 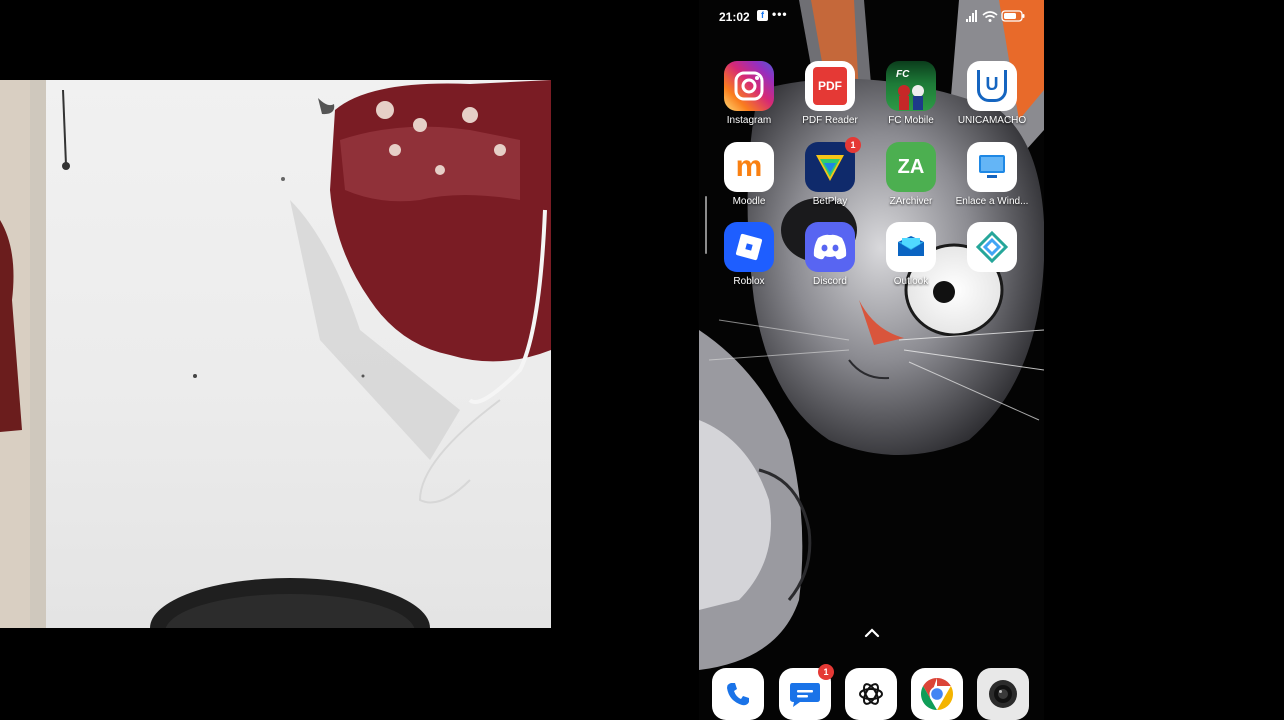 I want to click on zarchiver-logo-text: ZA, so click(x=911, y=166).